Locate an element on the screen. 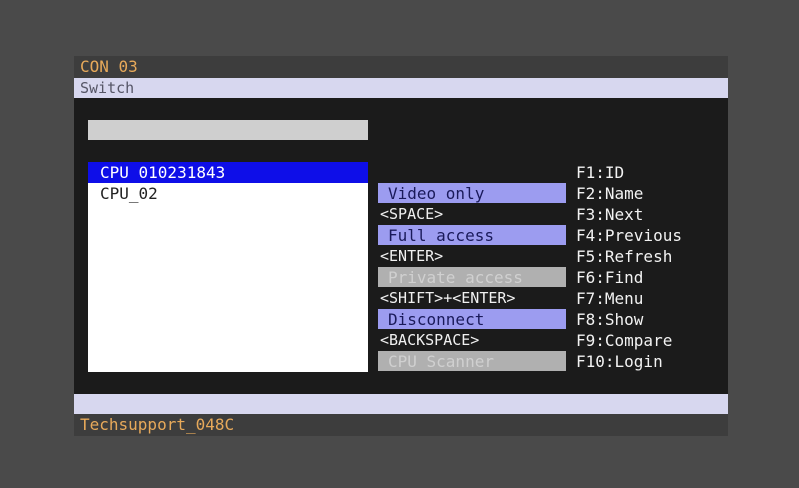 The height and width of the screenshot is (488, 799). menu-title: Switch is located at coordinates (401, 88).